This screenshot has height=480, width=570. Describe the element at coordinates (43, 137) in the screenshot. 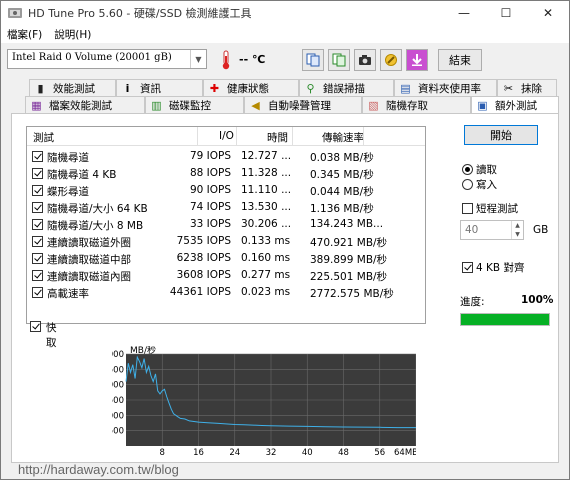

I see `header-test: 測試` at that location.